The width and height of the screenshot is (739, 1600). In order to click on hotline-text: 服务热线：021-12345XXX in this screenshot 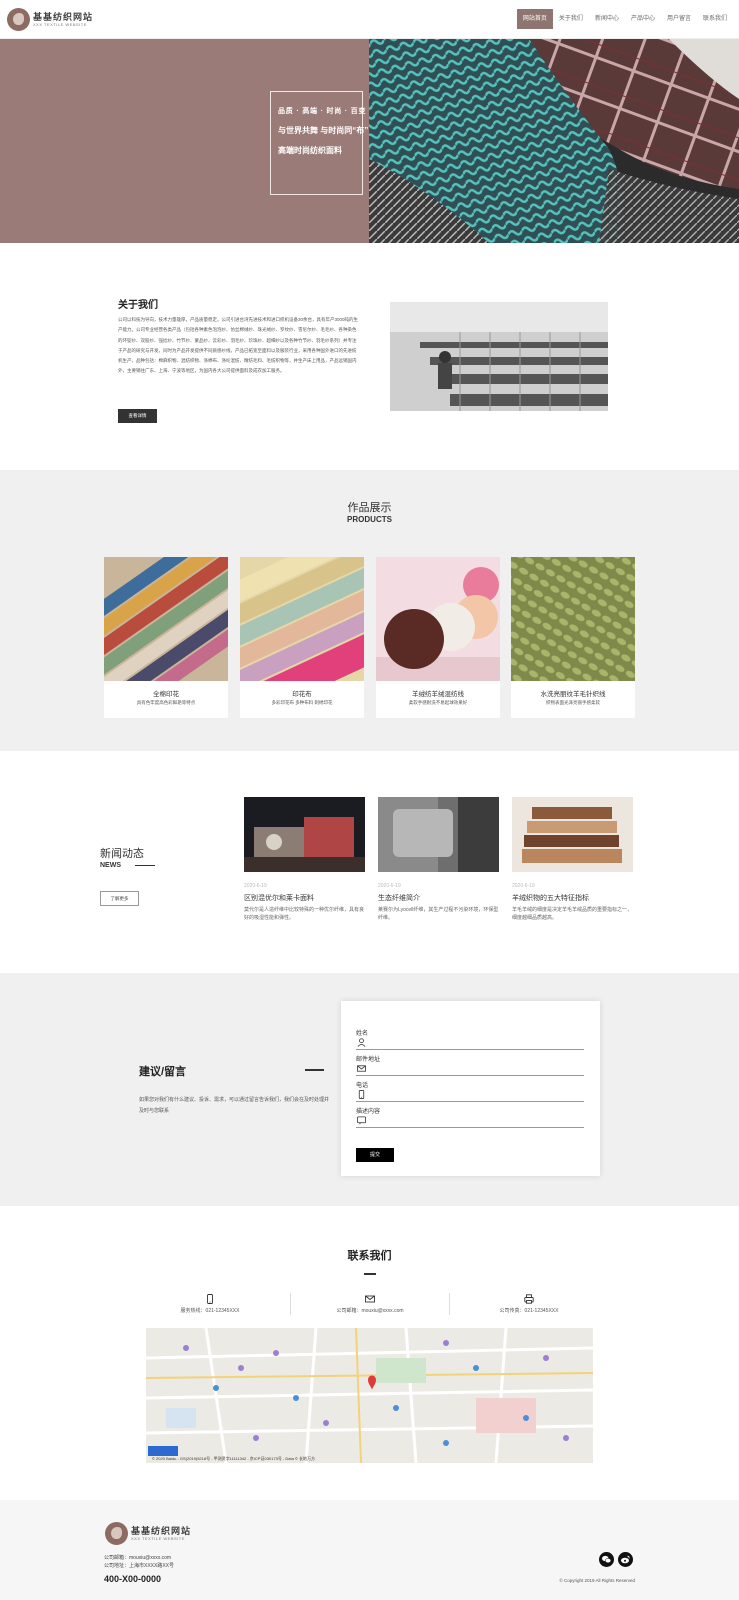, I will do `click(210, 1311)`.